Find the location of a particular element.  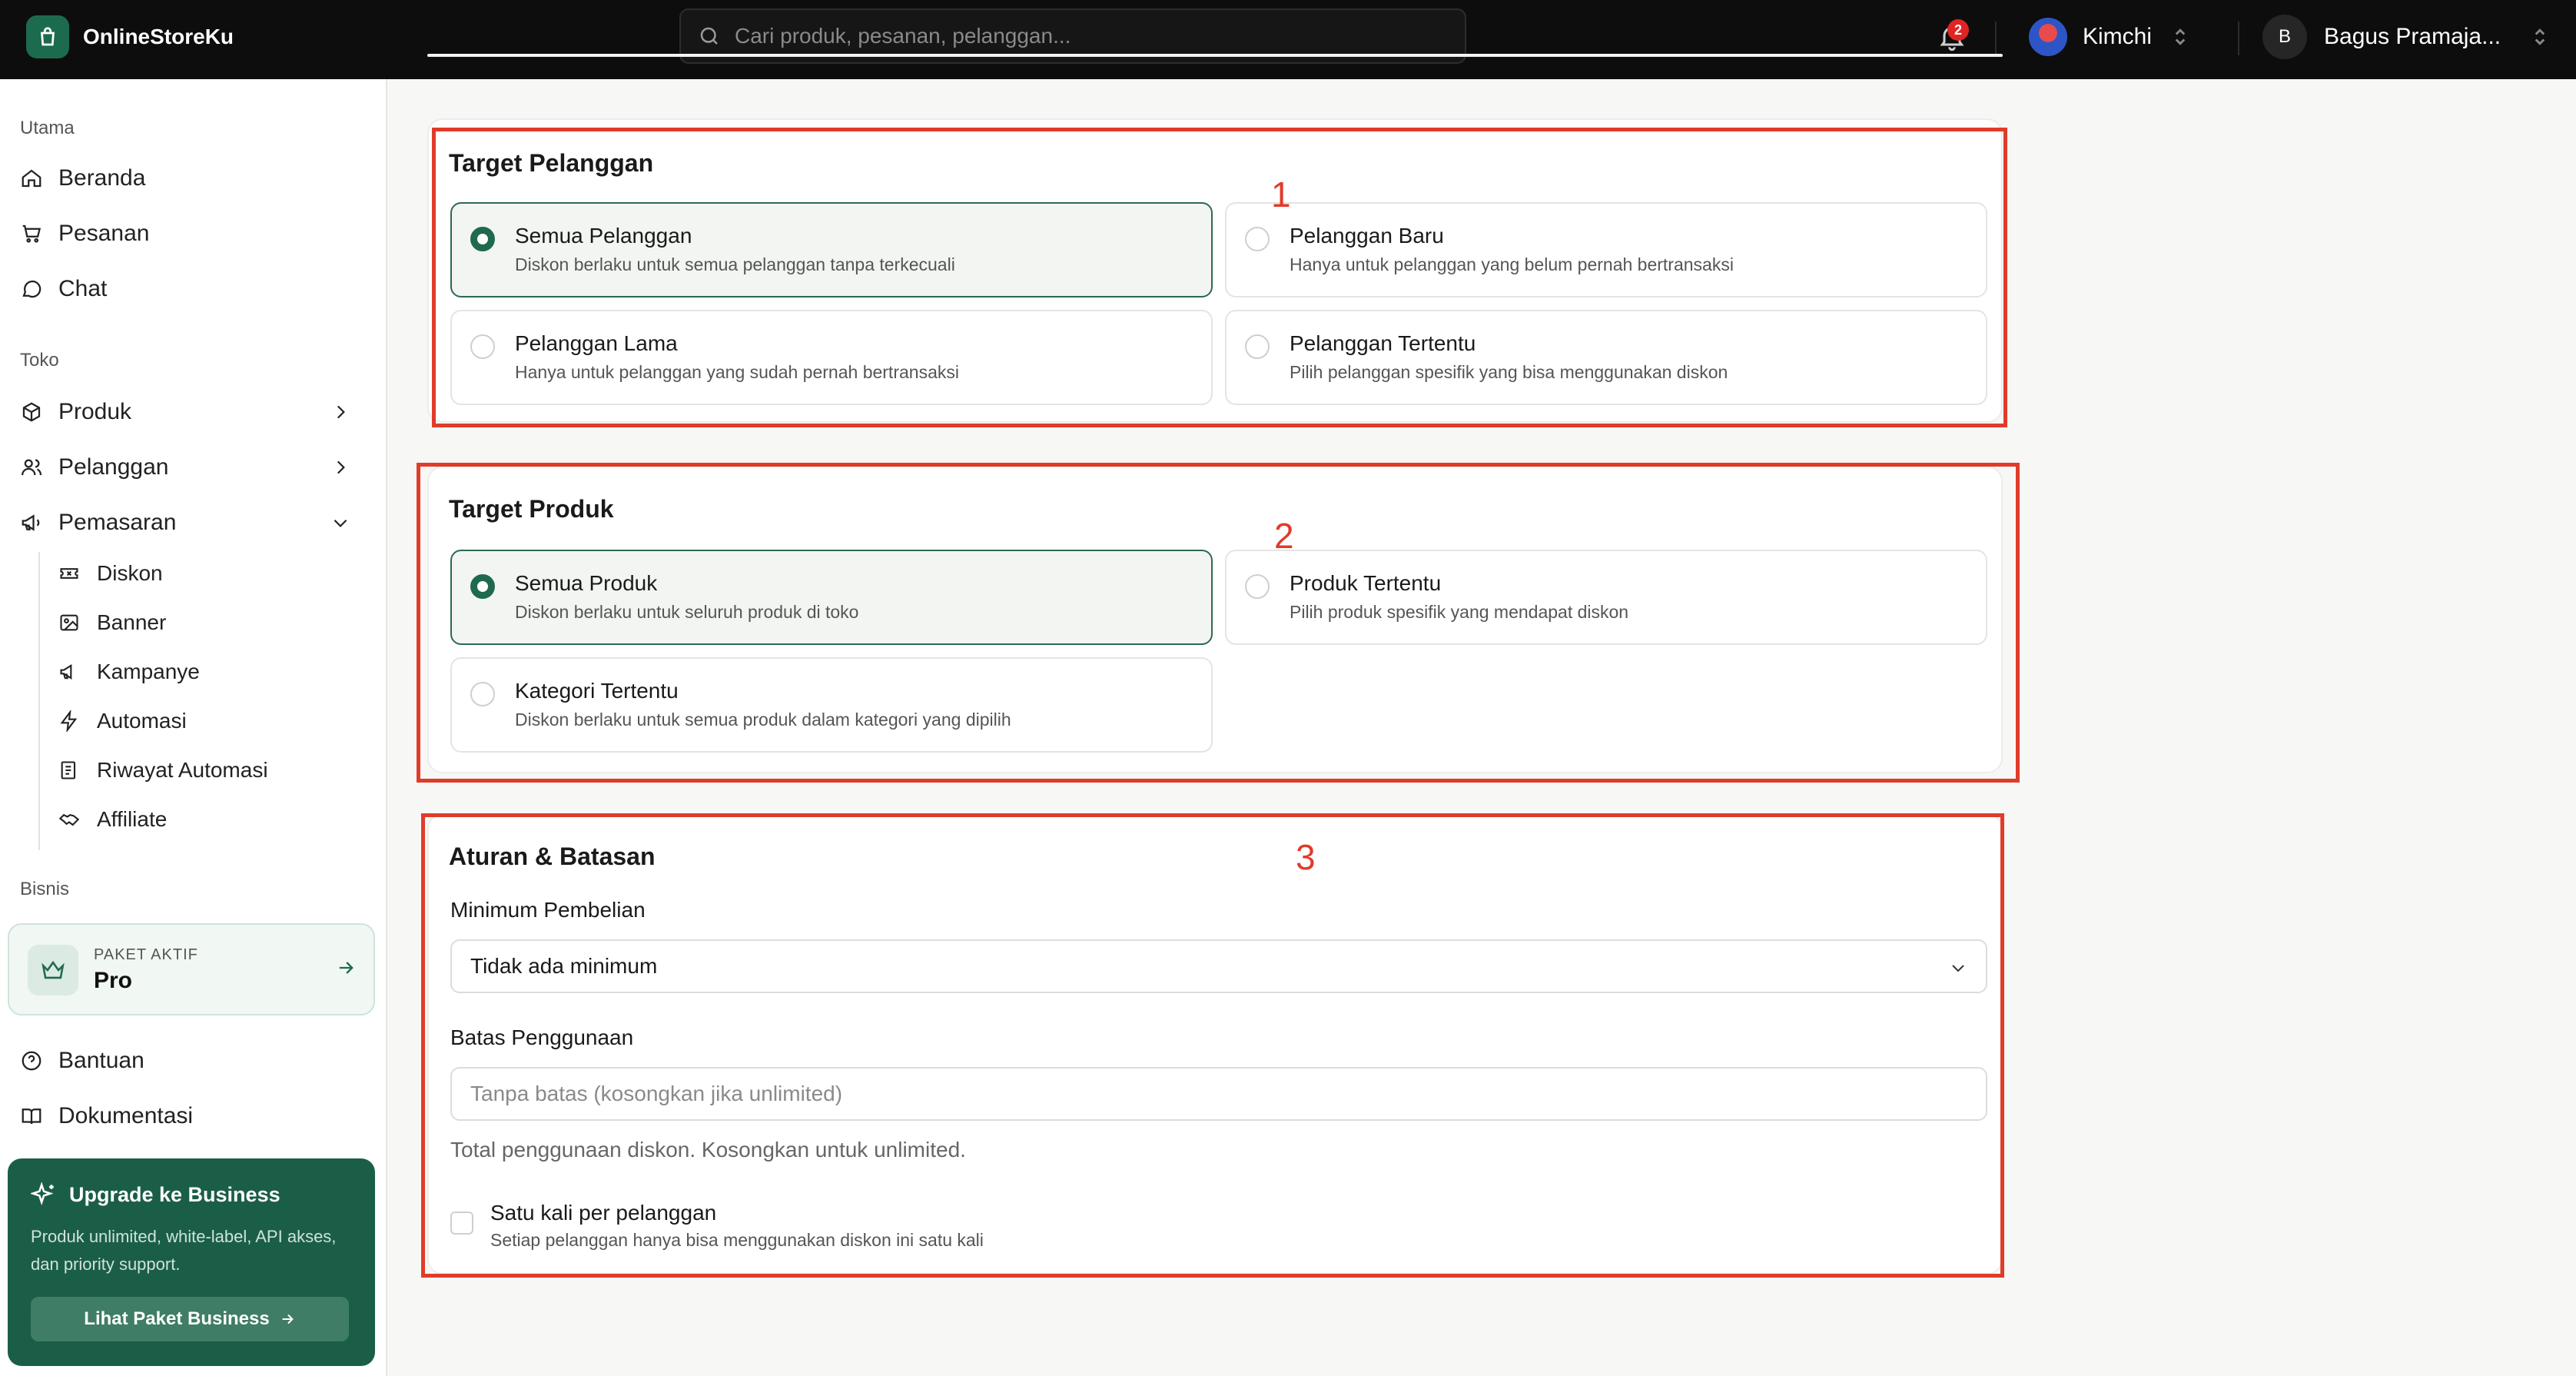

store-logo is located at coordinates (2048, 37).